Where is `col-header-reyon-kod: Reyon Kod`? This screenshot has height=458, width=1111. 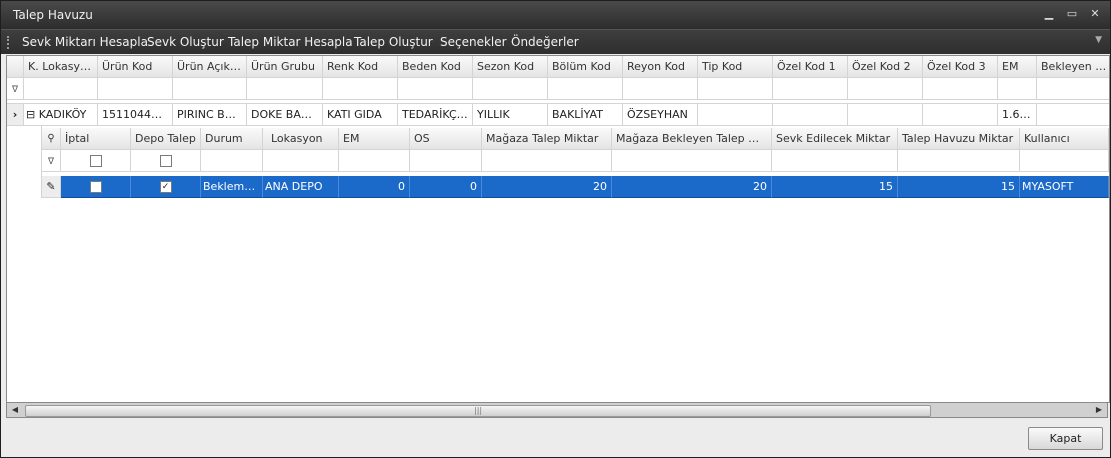
col-header-reyon-kod: Reyon Kod is located at coordinates (660, 67).